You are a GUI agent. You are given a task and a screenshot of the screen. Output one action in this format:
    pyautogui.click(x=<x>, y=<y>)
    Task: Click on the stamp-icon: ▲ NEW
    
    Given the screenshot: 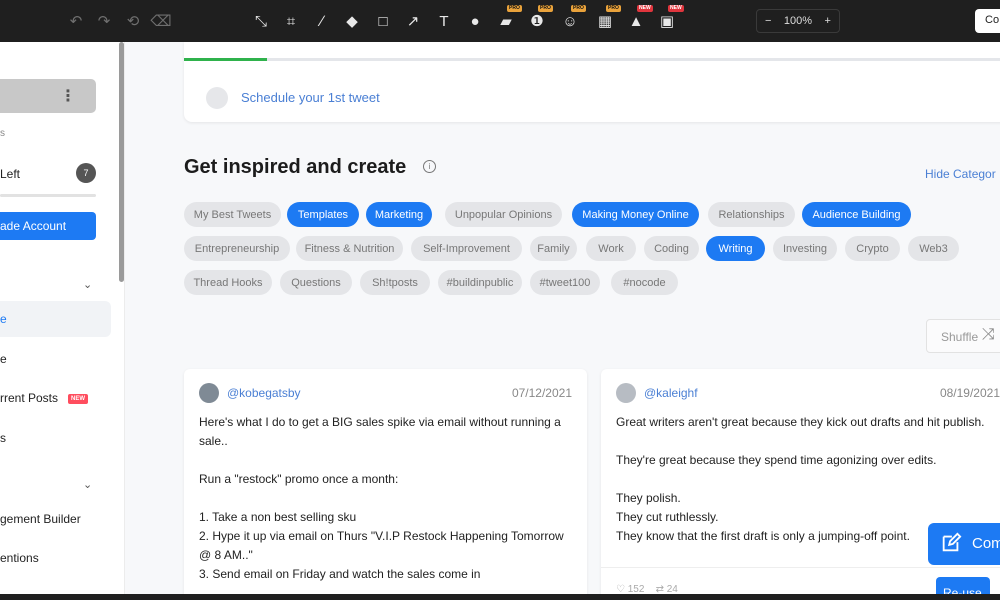 What is the action you would take?
    pyautogui.click(x=639, y=18)
    